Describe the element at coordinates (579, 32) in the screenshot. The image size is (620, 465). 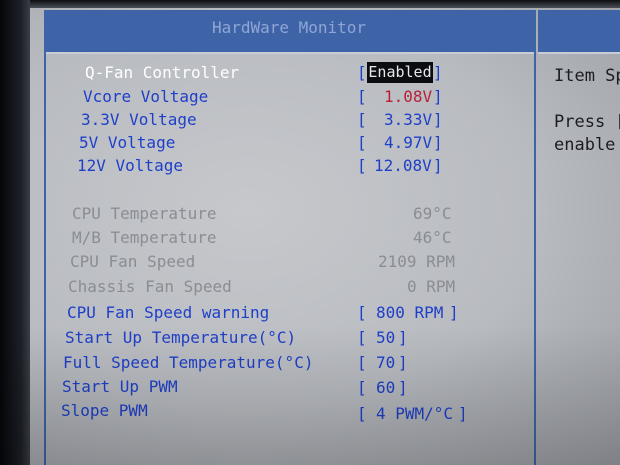
I see `help-title-bar` at that location.